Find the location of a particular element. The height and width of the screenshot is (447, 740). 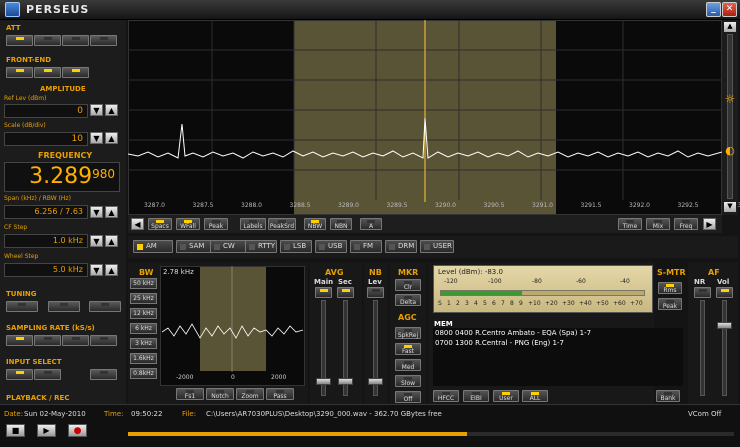

spectrum-zoom-slider is located at coordinates (730, 116).